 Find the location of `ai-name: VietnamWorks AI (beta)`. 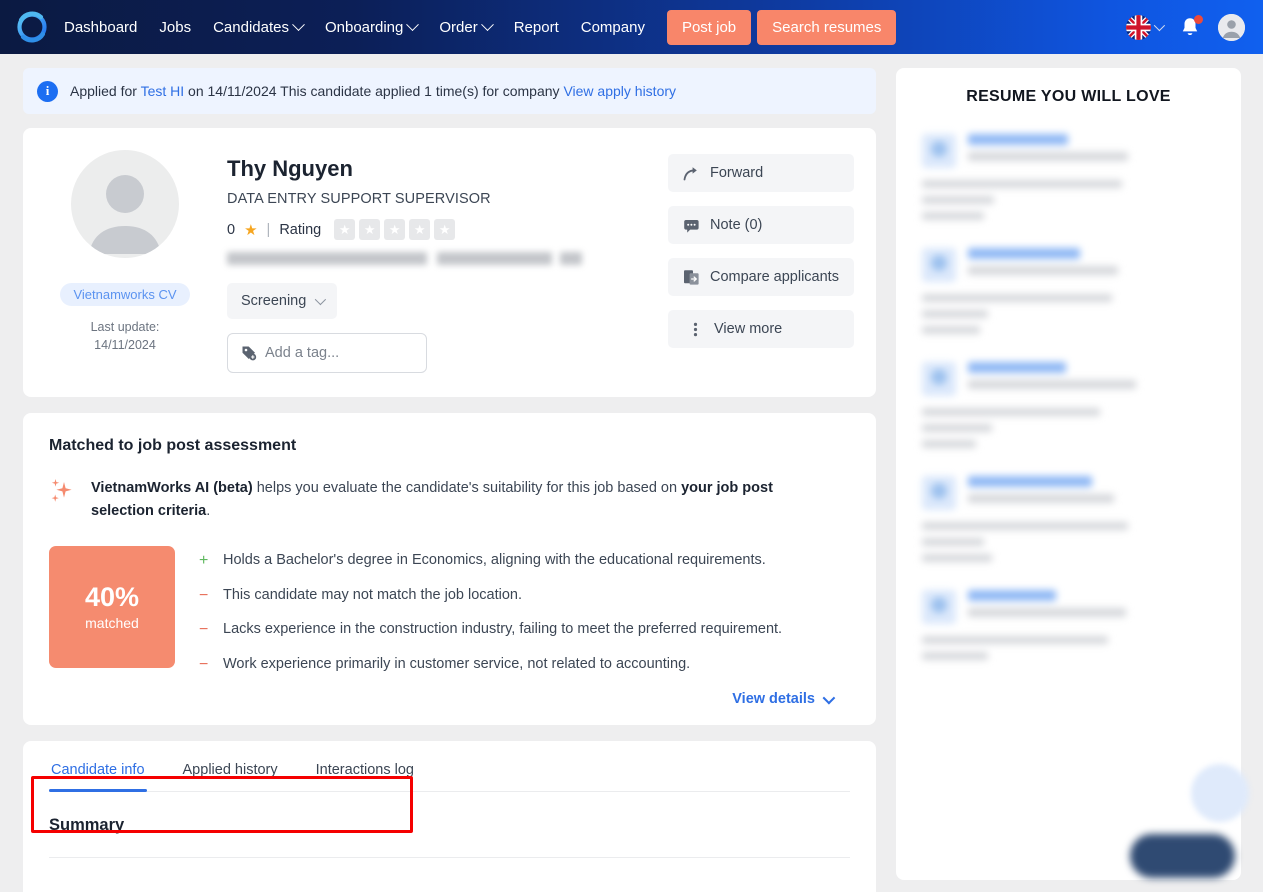

ai-name: VietnamWorks AI (beta) is located at coordinates (172, 488).